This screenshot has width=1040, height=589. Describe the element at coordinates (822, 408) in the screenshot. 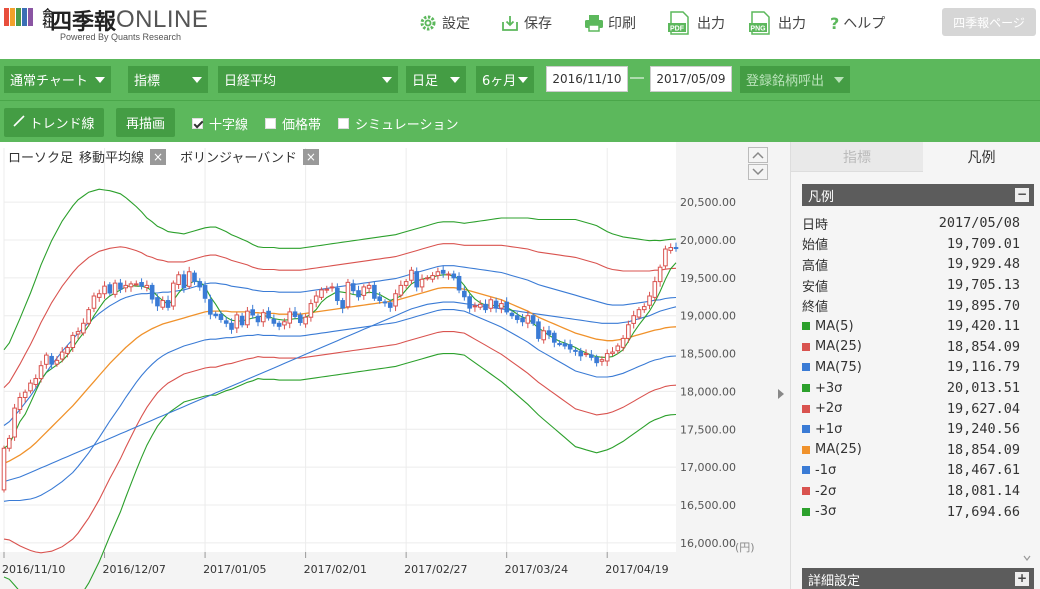

I see `legend-row-label: +2σ` at that location.